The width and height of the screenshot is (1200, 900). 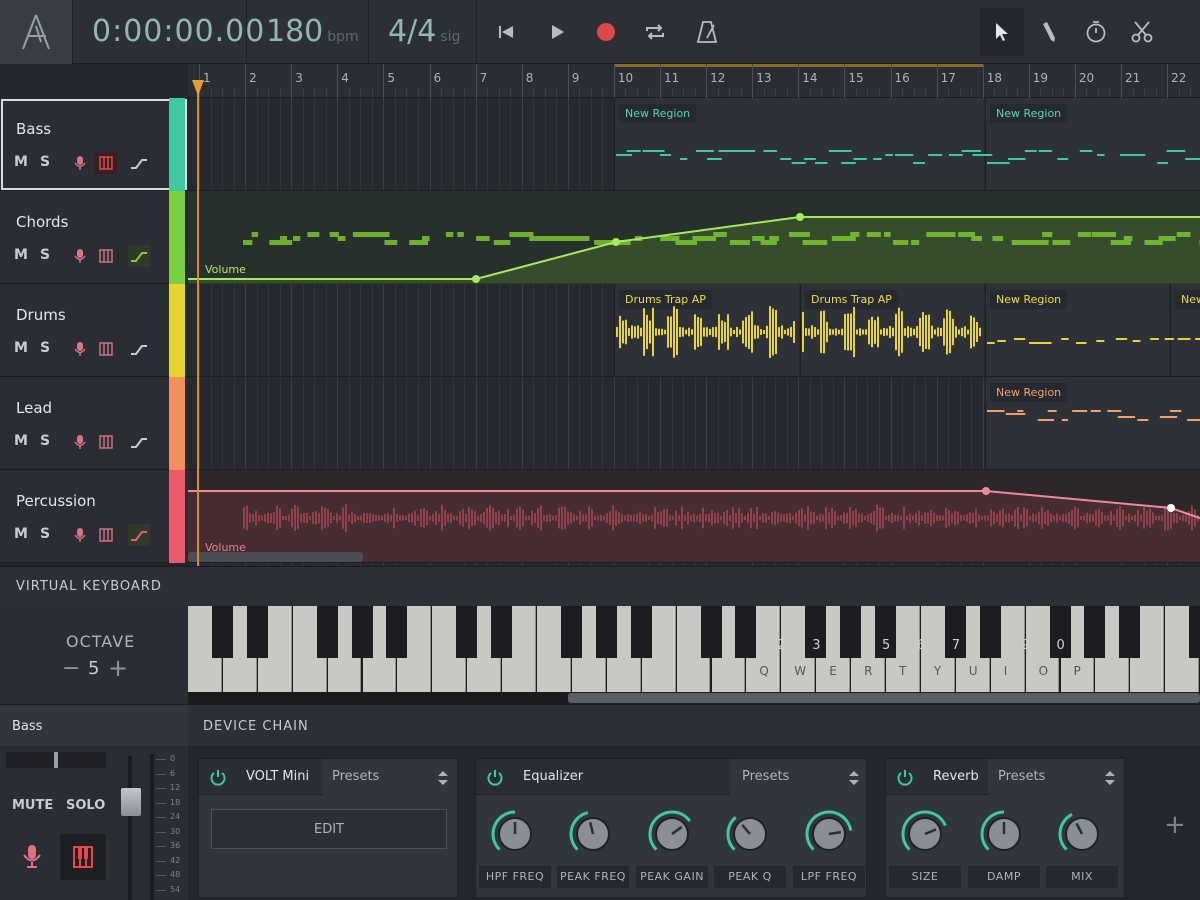 I want to click on octave-down-button: −, so click(x=71, y=668).